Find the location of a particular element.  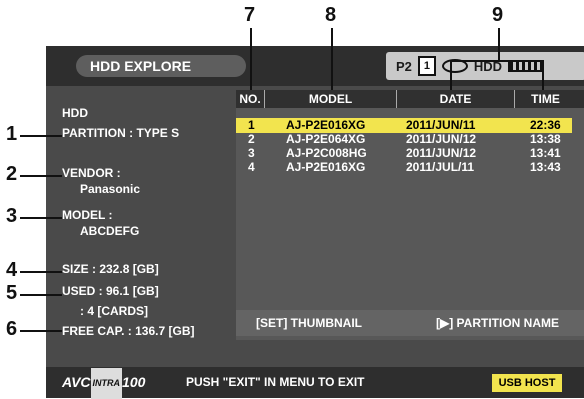

logo-intra: INTRA is located at coordinates (106, 383).